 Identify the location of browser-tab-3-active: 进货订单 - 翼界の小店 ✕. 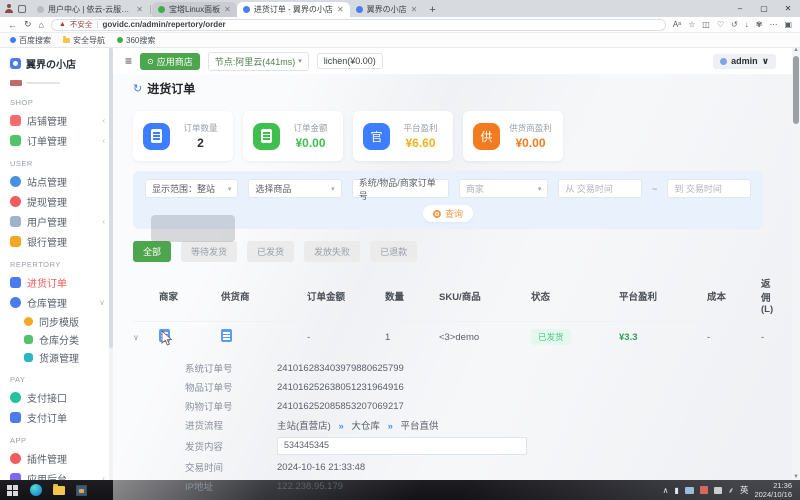
(293, 9).